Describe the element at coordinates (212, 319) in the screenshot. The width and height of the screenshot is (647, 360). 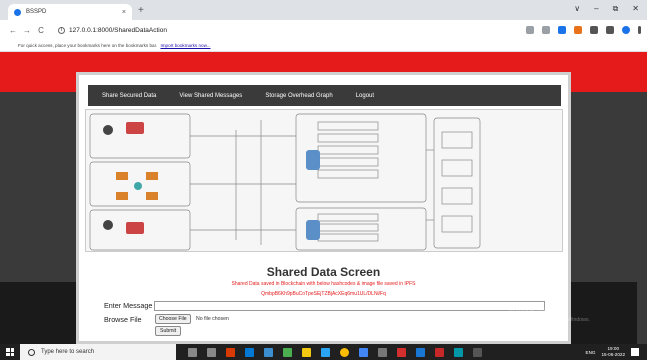
I see `file-status: No file chosen` at that location.